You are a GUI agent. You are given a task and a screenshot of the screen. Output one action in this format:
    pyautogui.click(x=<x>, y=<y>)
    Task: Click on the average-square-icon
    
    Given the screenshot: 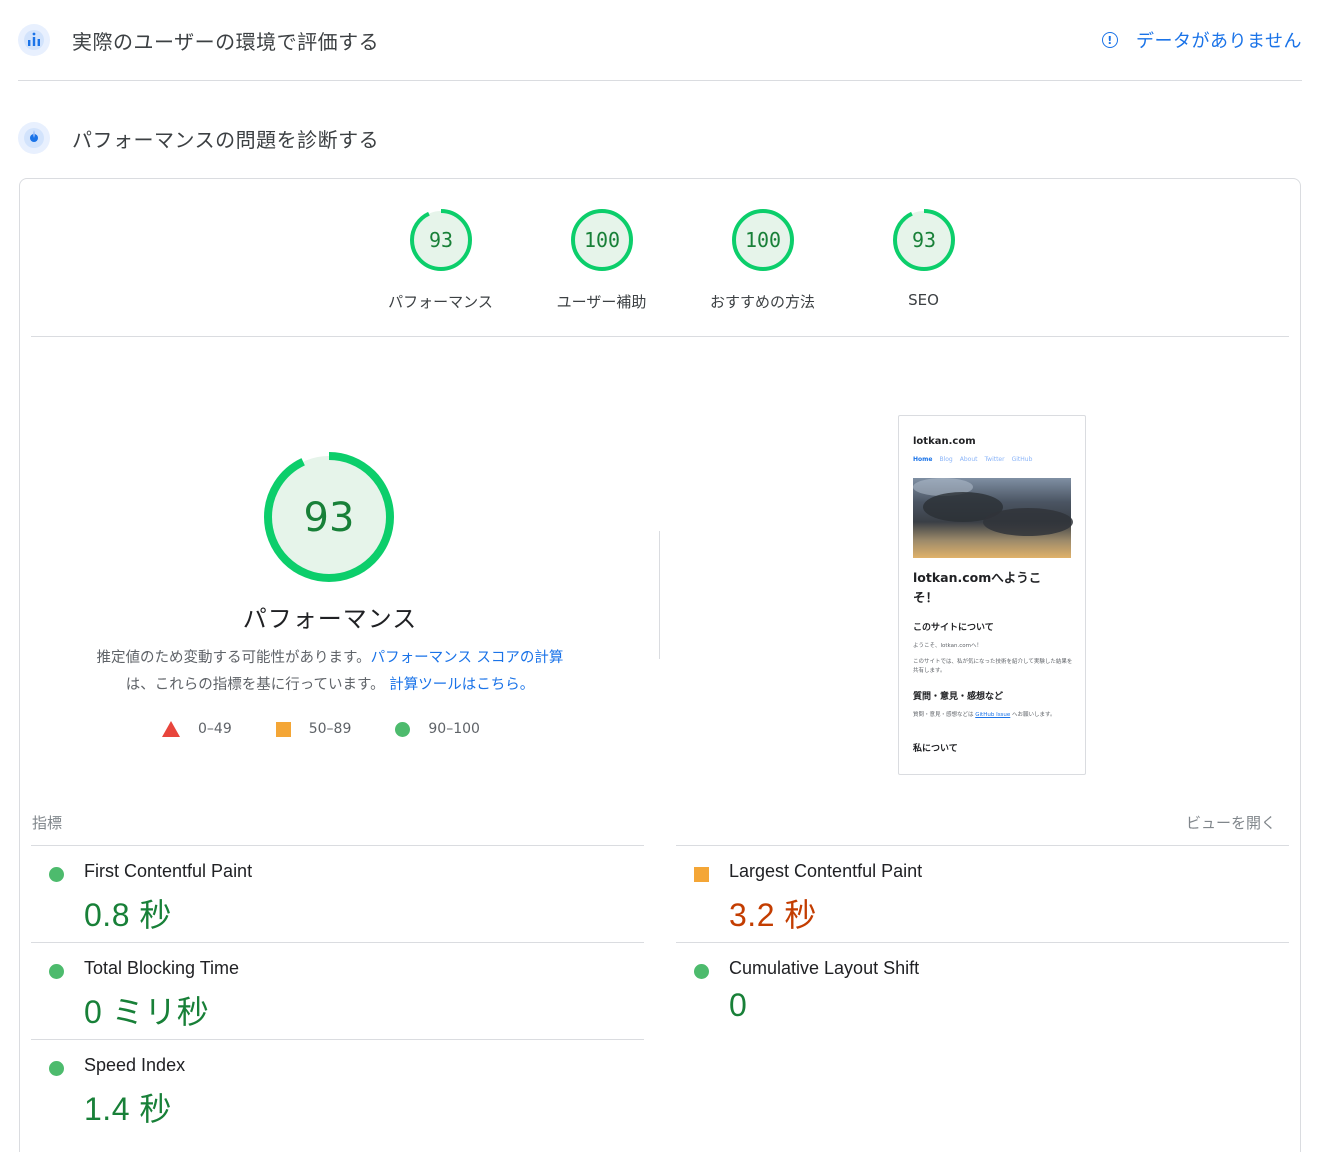 What is the action you would take?
    pyautogui.click(x=701, y=874)
    